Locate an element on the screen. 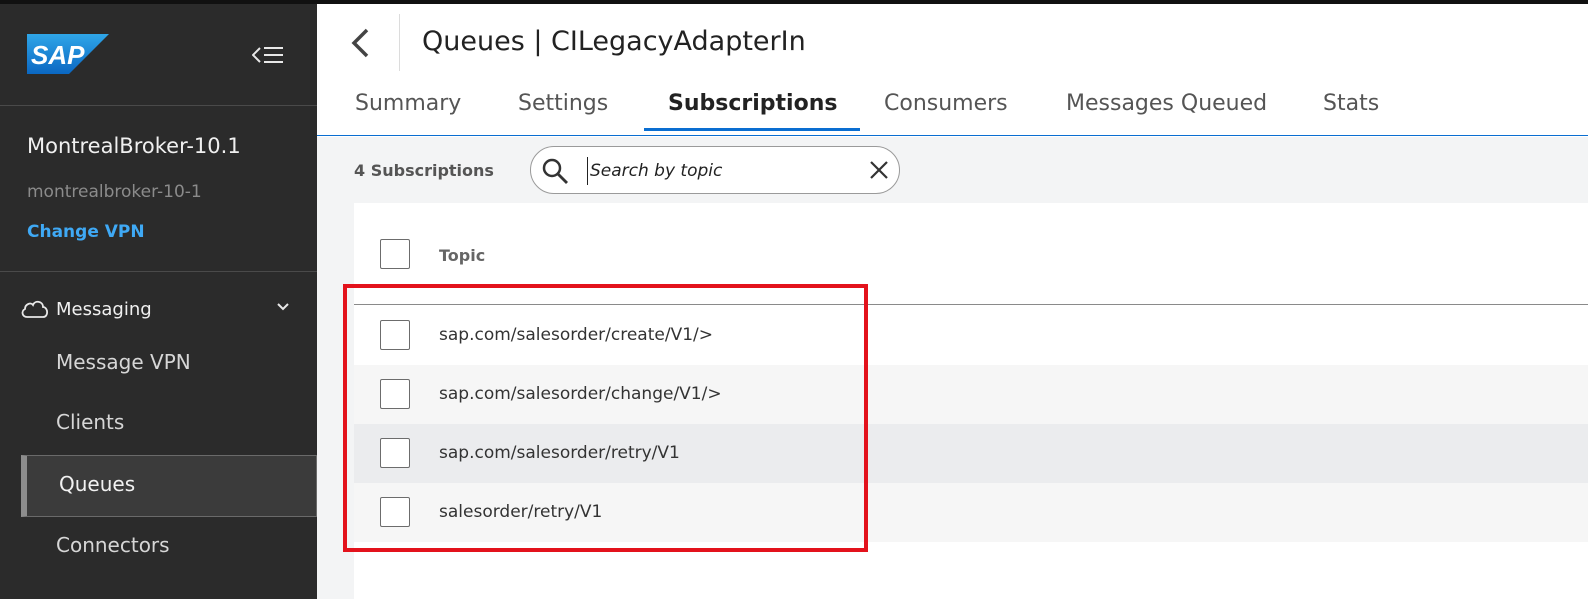 The height and width of the screenshot is (599, 1588). tab-stats: Stats is located at coordinates (1351, 103).